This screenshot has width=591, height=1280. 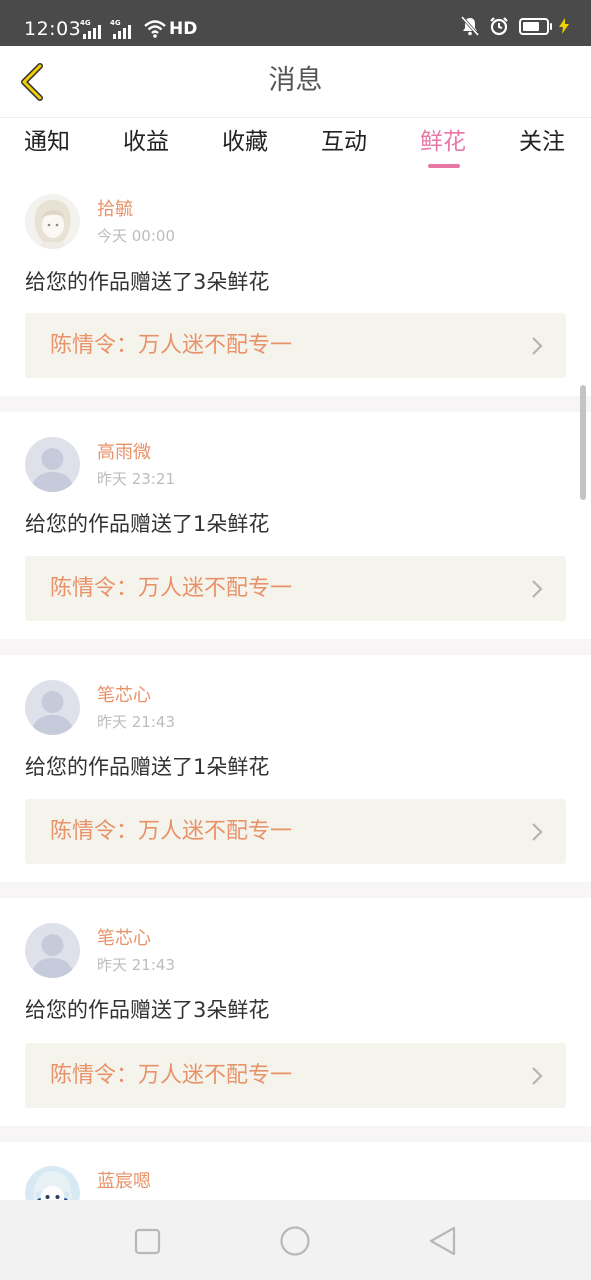 I want to click on home-button, so click(x=295, y=1242).